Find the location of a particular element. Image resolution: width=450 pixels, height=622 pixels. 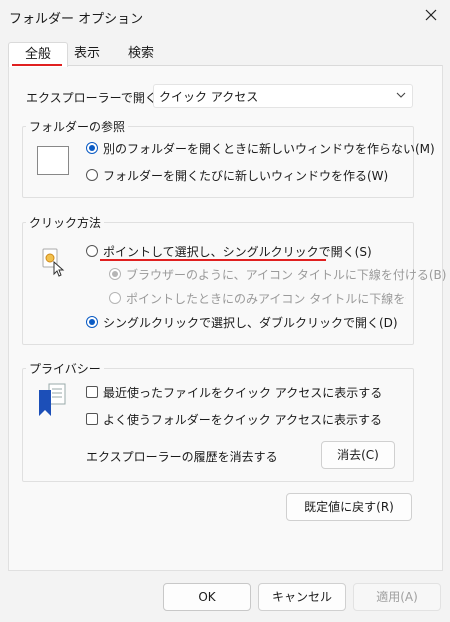

radio-single-click is located at coordinates (92, 251).